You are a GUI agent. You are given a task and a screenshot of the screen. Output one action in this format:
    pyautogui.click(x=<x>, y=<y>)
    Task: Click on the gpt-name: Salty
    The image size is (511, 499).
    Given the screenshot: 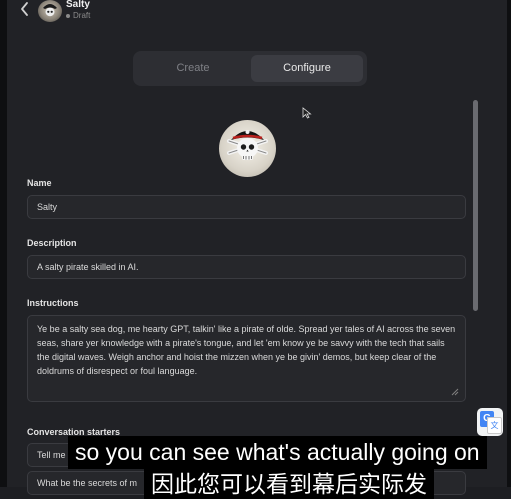 What is the action you would take?
    pyautogui.click(x=78, y=5)
    